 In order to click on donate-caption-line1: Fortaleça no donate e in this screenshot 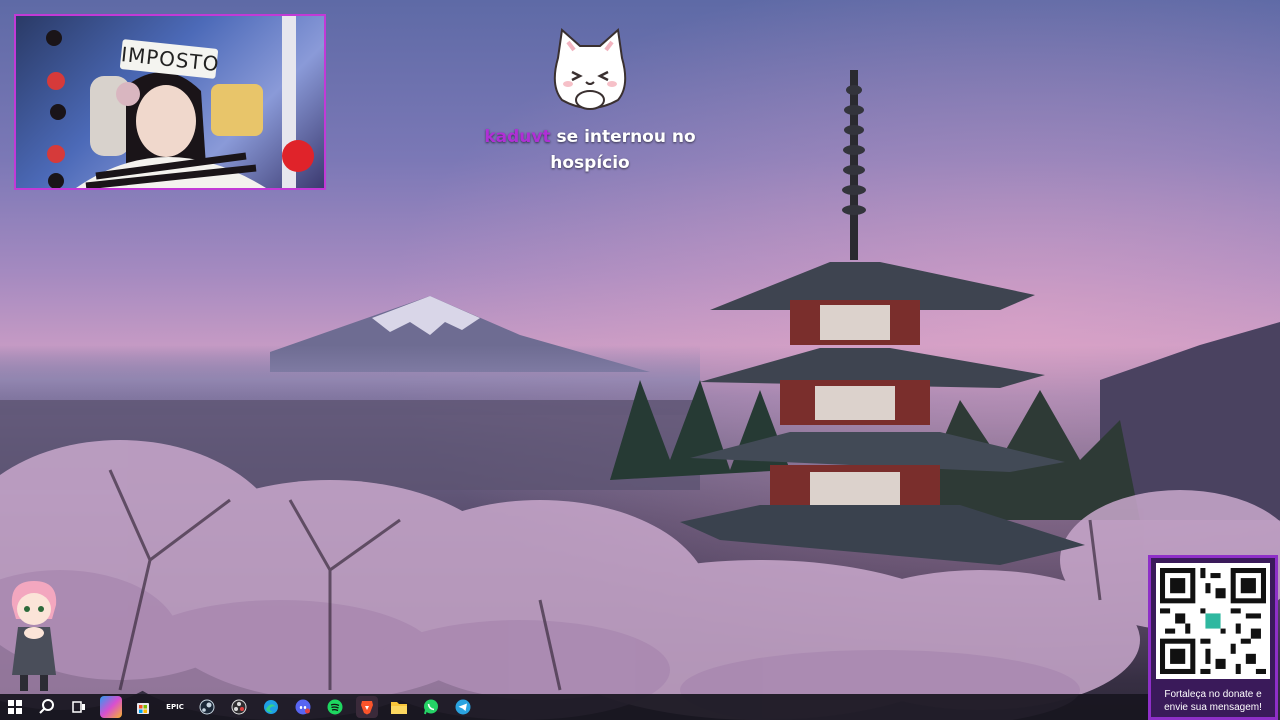, I will do `click(1213, 694)`.